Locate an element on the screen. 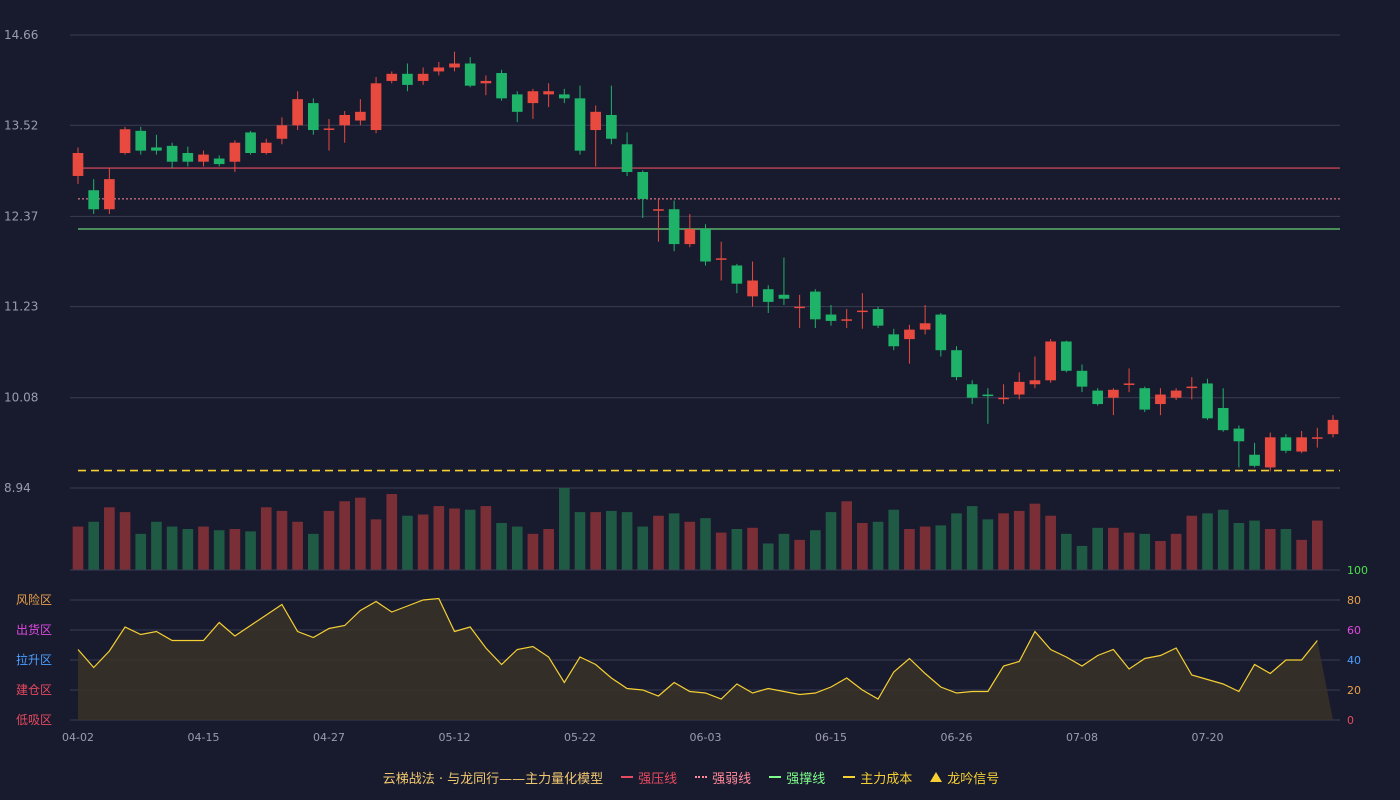 The width and height of the screenshot is (1400, 800). oscillator-tick-label: 20 is located at coordinates (1354, 690).